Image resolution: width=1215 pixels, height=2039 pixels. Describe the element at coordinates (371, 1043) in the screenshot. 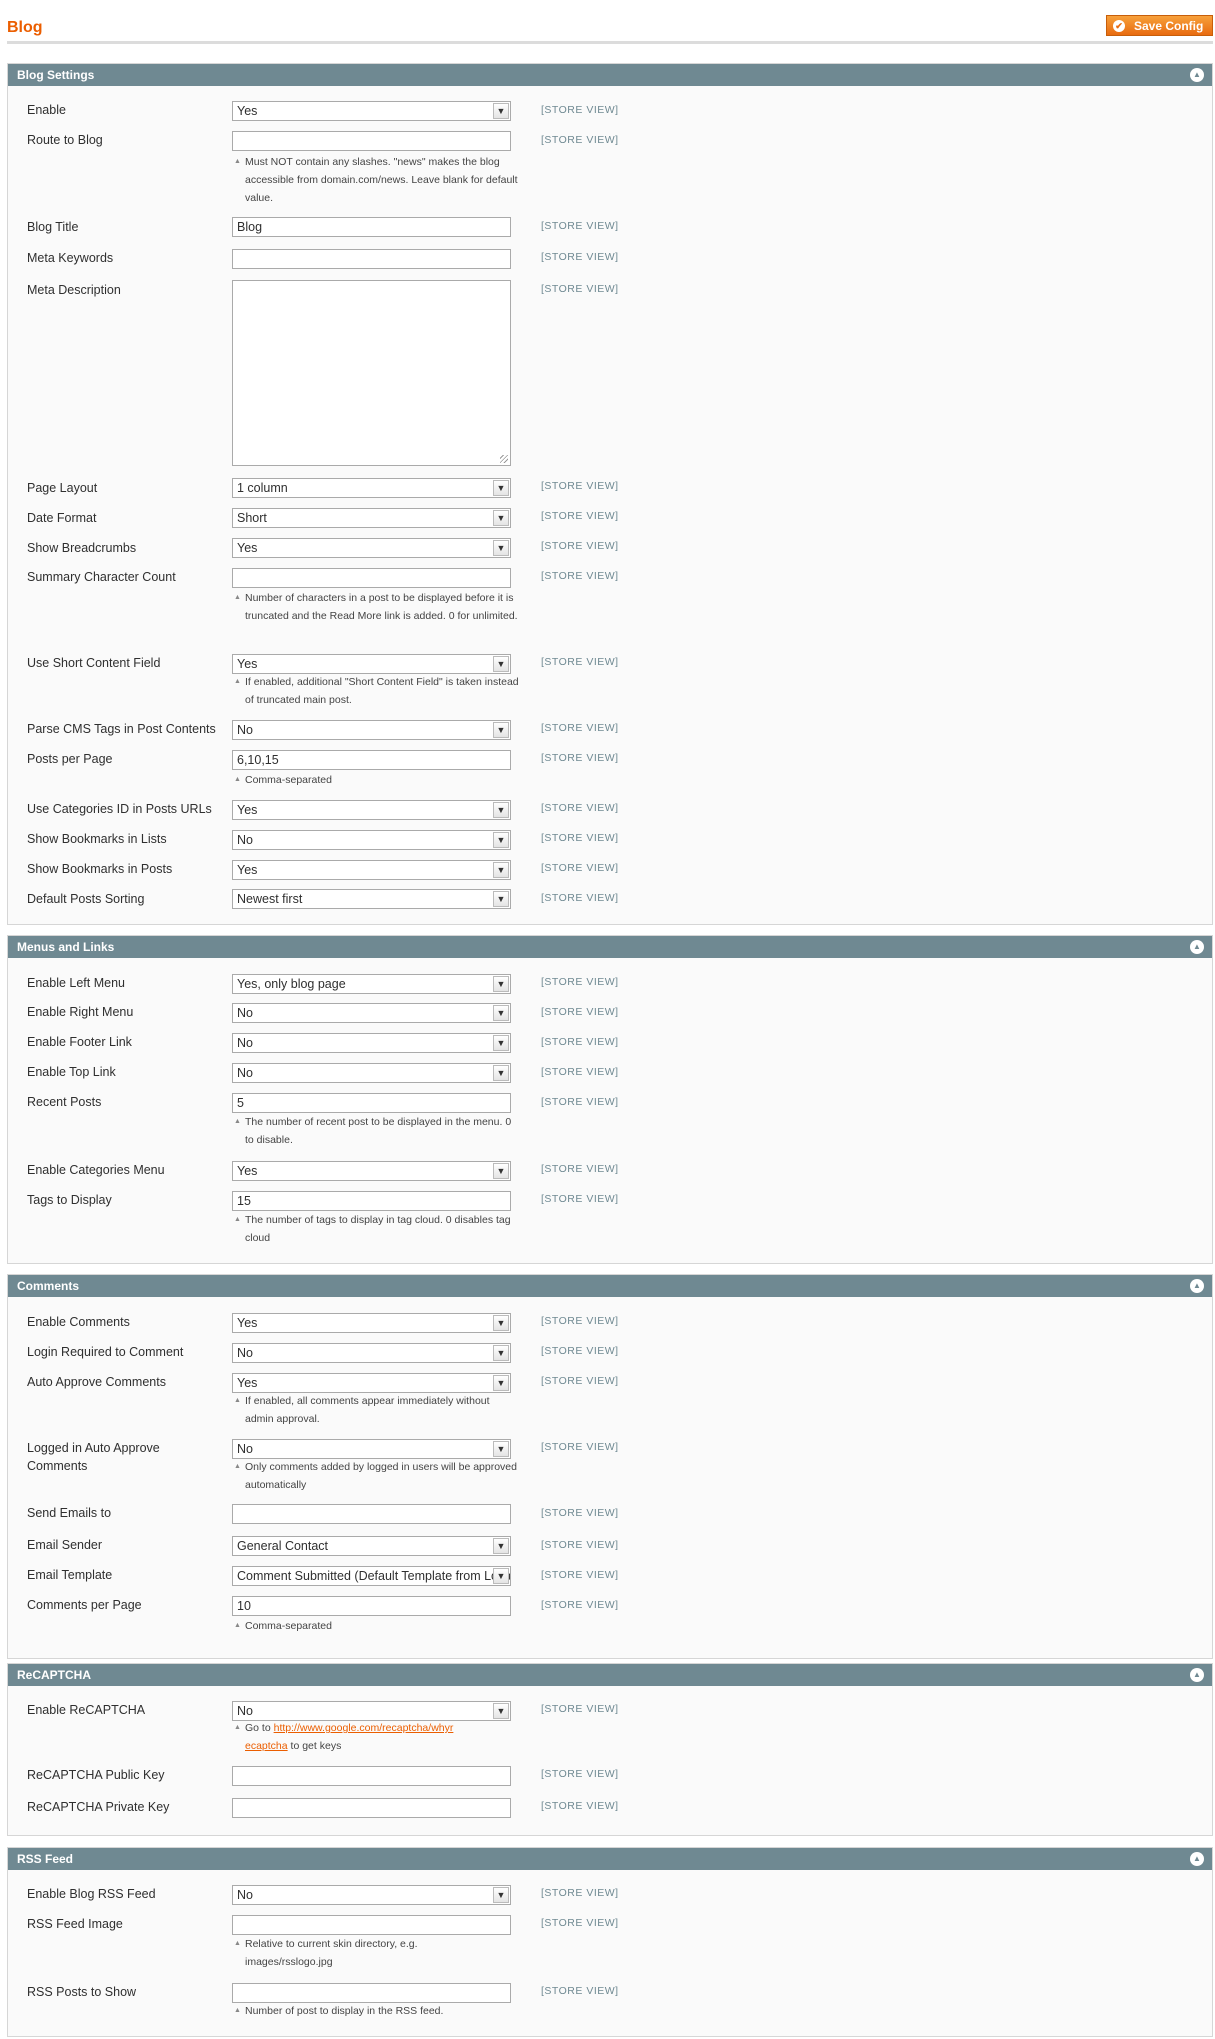

I see `footer-link-select: No ▼` at that location.